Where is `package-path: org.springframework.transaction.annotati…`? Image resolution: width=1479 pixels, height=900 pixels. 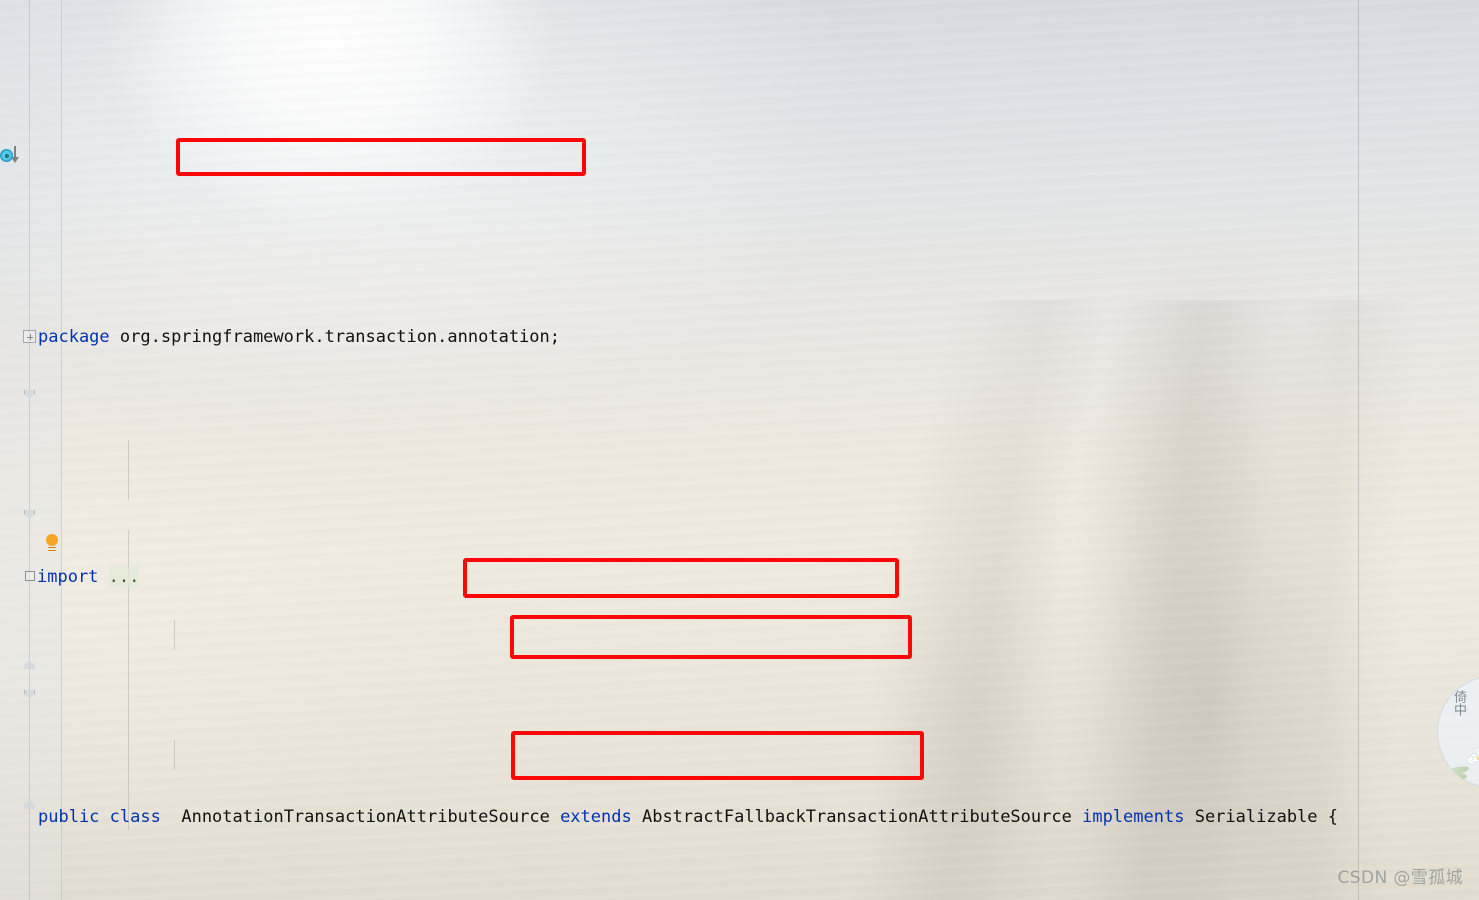 package-path: org.springframework.transaction.annotati… is located at coordinates (334, 337).